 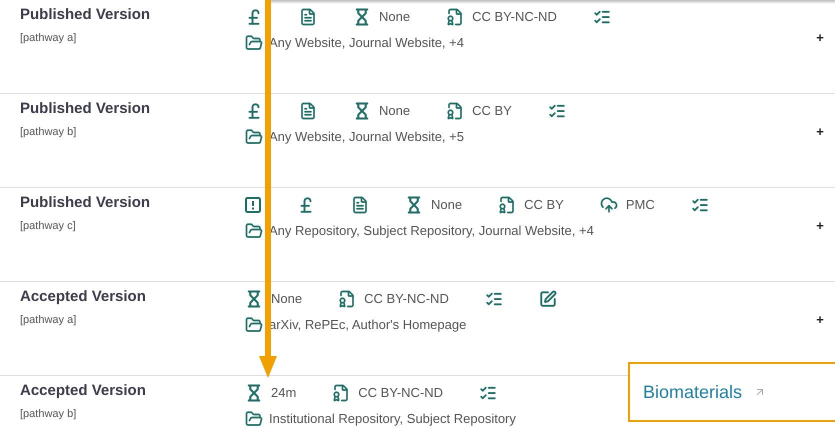 What do you see at coordinates (283, 393) in the screenshot?
I see `pathway-detail: 24m` at bounding box center [283, 393].